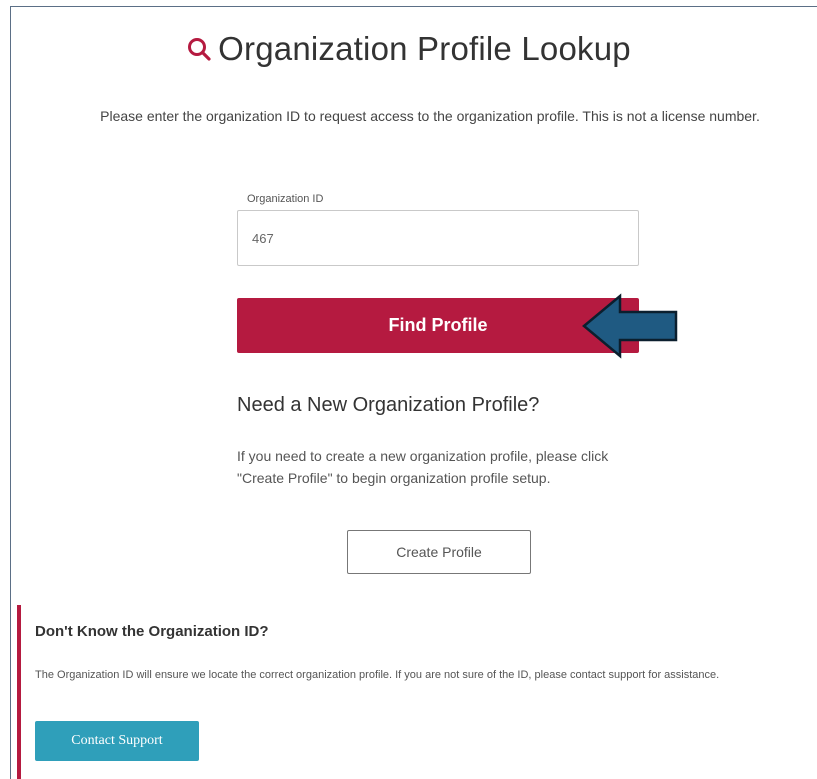  Describe the element at coordinates (438, 238) in the screenshot. I see `organization-id-input` at that location.